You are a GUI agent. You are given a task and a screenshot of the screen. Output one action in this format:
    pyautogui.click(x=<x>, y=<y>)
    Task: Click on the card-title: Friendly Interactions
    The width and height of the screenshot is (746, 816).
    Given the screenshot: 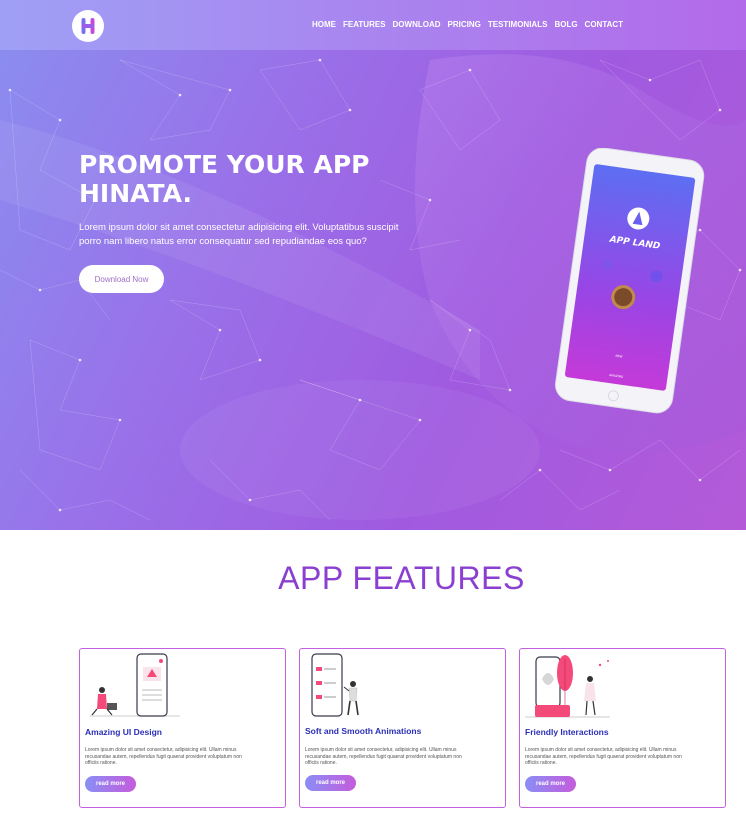 What is the action you would take?
    pyautogui.click(x=567, y=732)
    